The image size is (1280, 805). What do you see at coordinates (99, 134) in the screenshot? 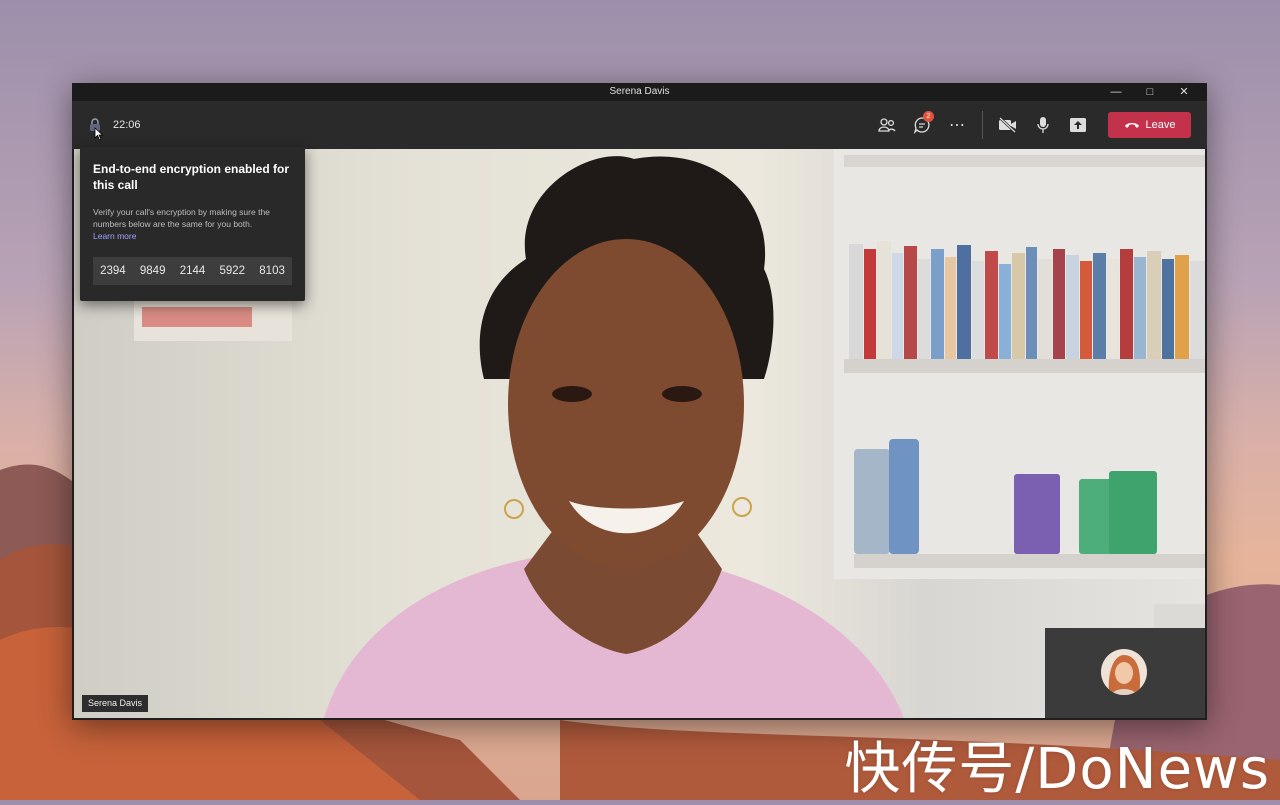
I see `mouse-cursor-icon` at bounding box center [99, 134].